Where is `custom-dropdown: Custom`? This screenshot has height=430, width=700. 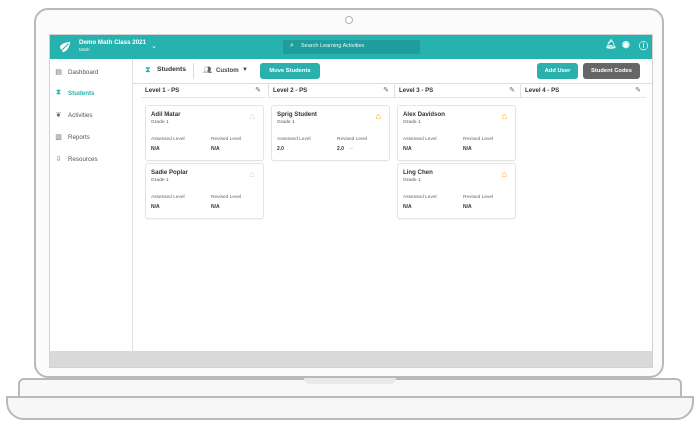 custom-dropdown: Custom is located at coordinates (227, 70).